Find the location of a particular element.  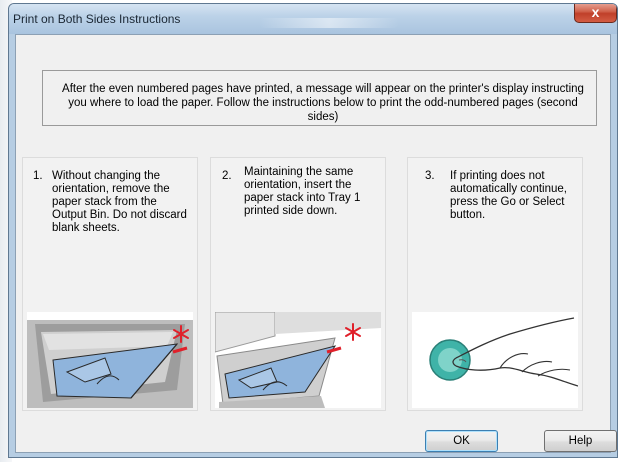

tray1-paper-icon is located at coordinates (298, 360).